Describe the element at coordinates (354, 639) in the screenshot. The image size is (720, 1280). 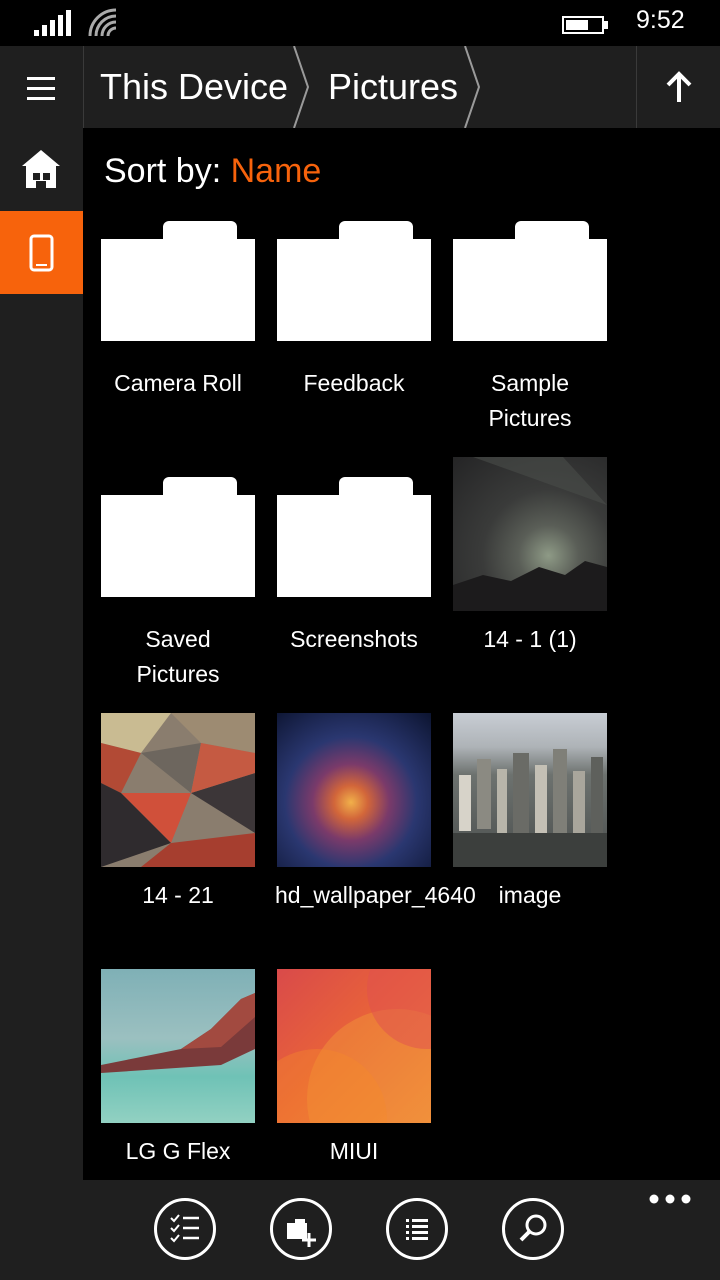
I see `item-label: Screenshots` at that location.